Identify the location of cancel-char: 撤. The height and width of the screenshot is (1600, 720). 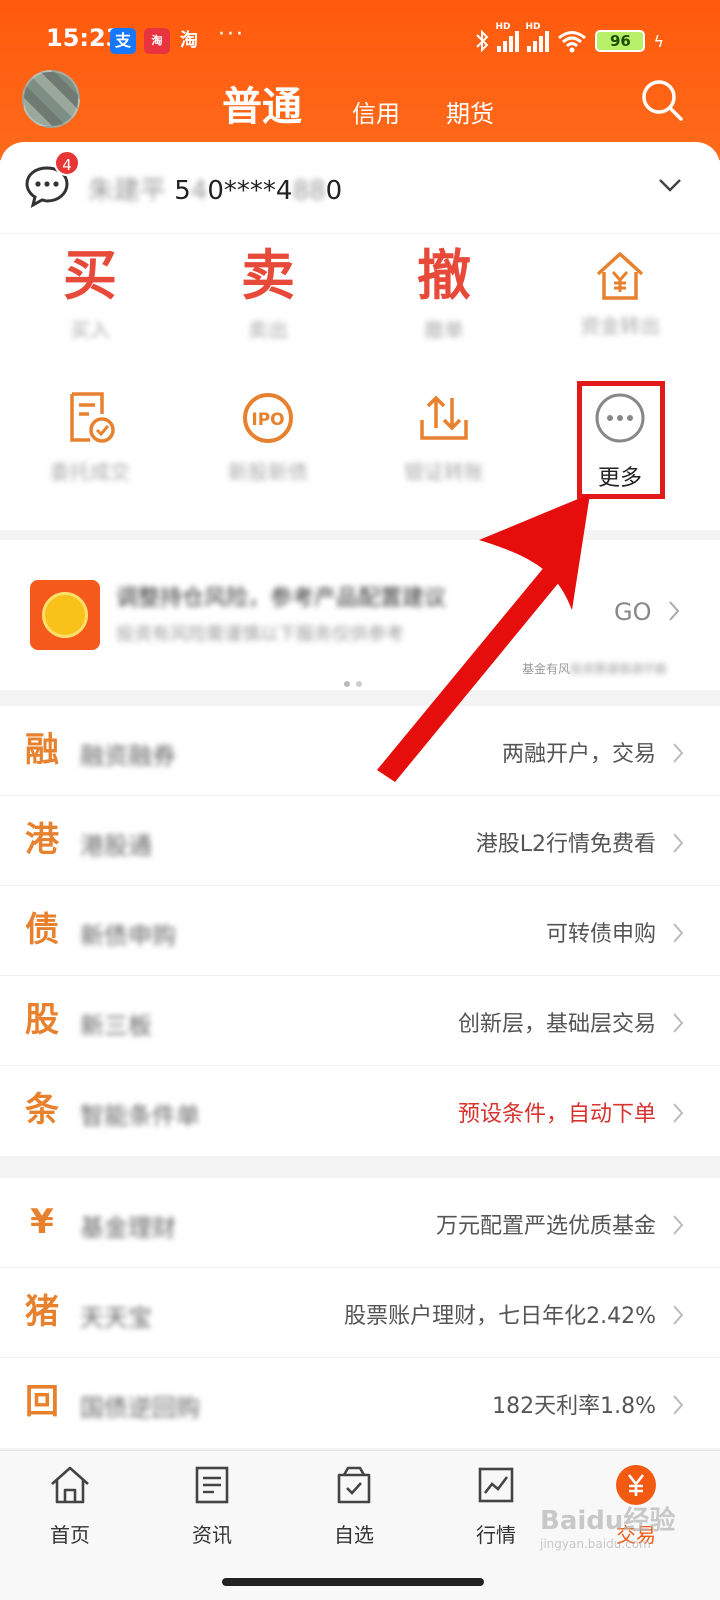
(444, 275).